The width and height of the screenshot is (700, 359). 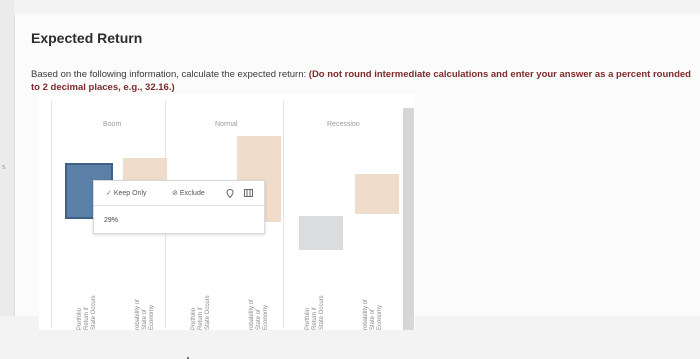 What do you see at coordinates (87, 38) in the screenshot?
I see `page-title: Expected Return` at bounding box center [87, 38].